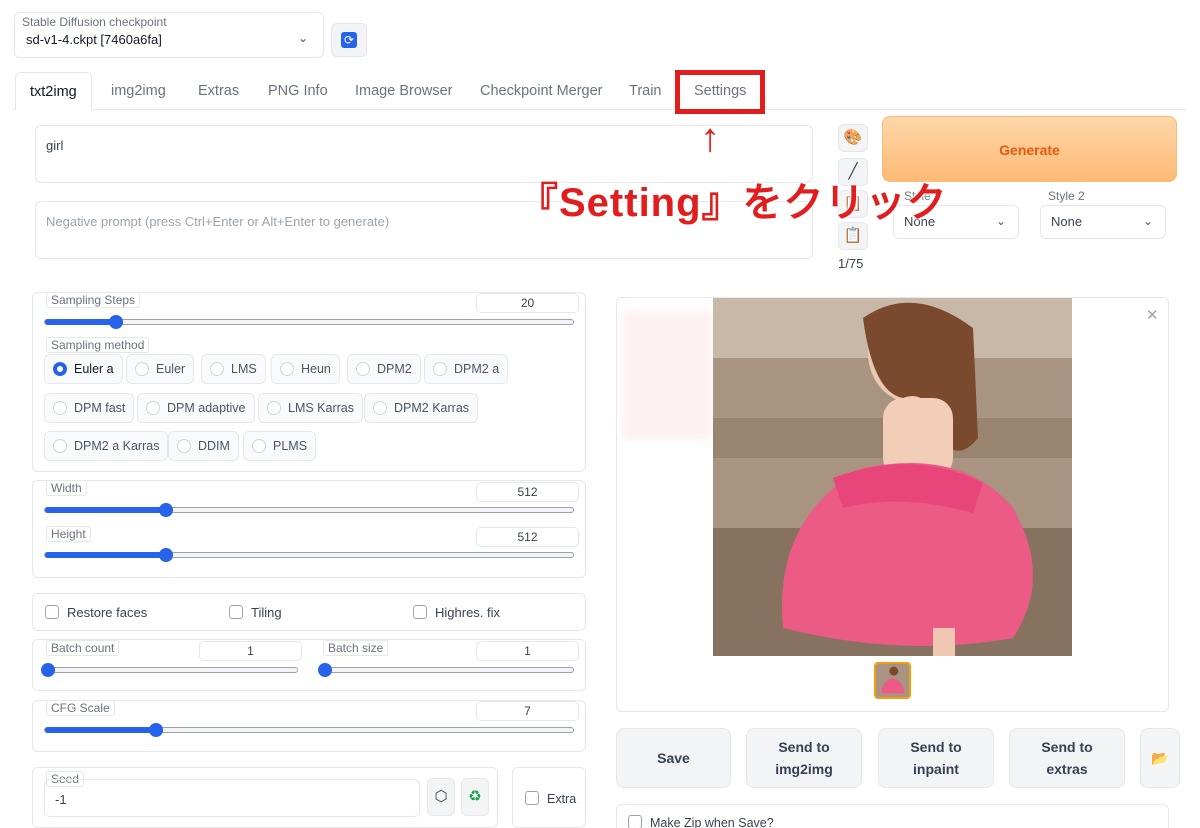  What do you see at coordinates (667, 375) in the screenshot?
I see `gallery-ghost-preview` at bounding box center [667, 375].